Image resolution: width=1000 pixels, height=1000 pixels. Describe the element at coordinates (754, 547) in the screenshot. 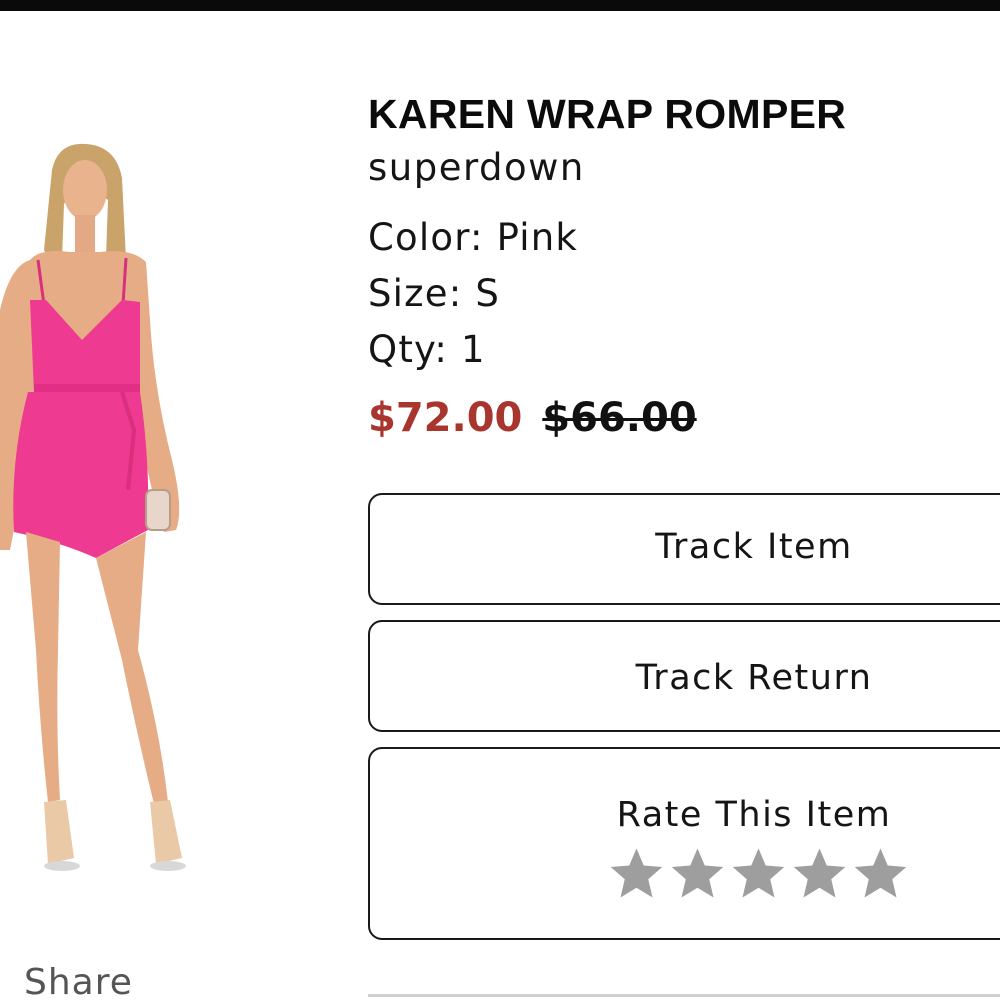

I see `track-item-label: Track Item` at that location.